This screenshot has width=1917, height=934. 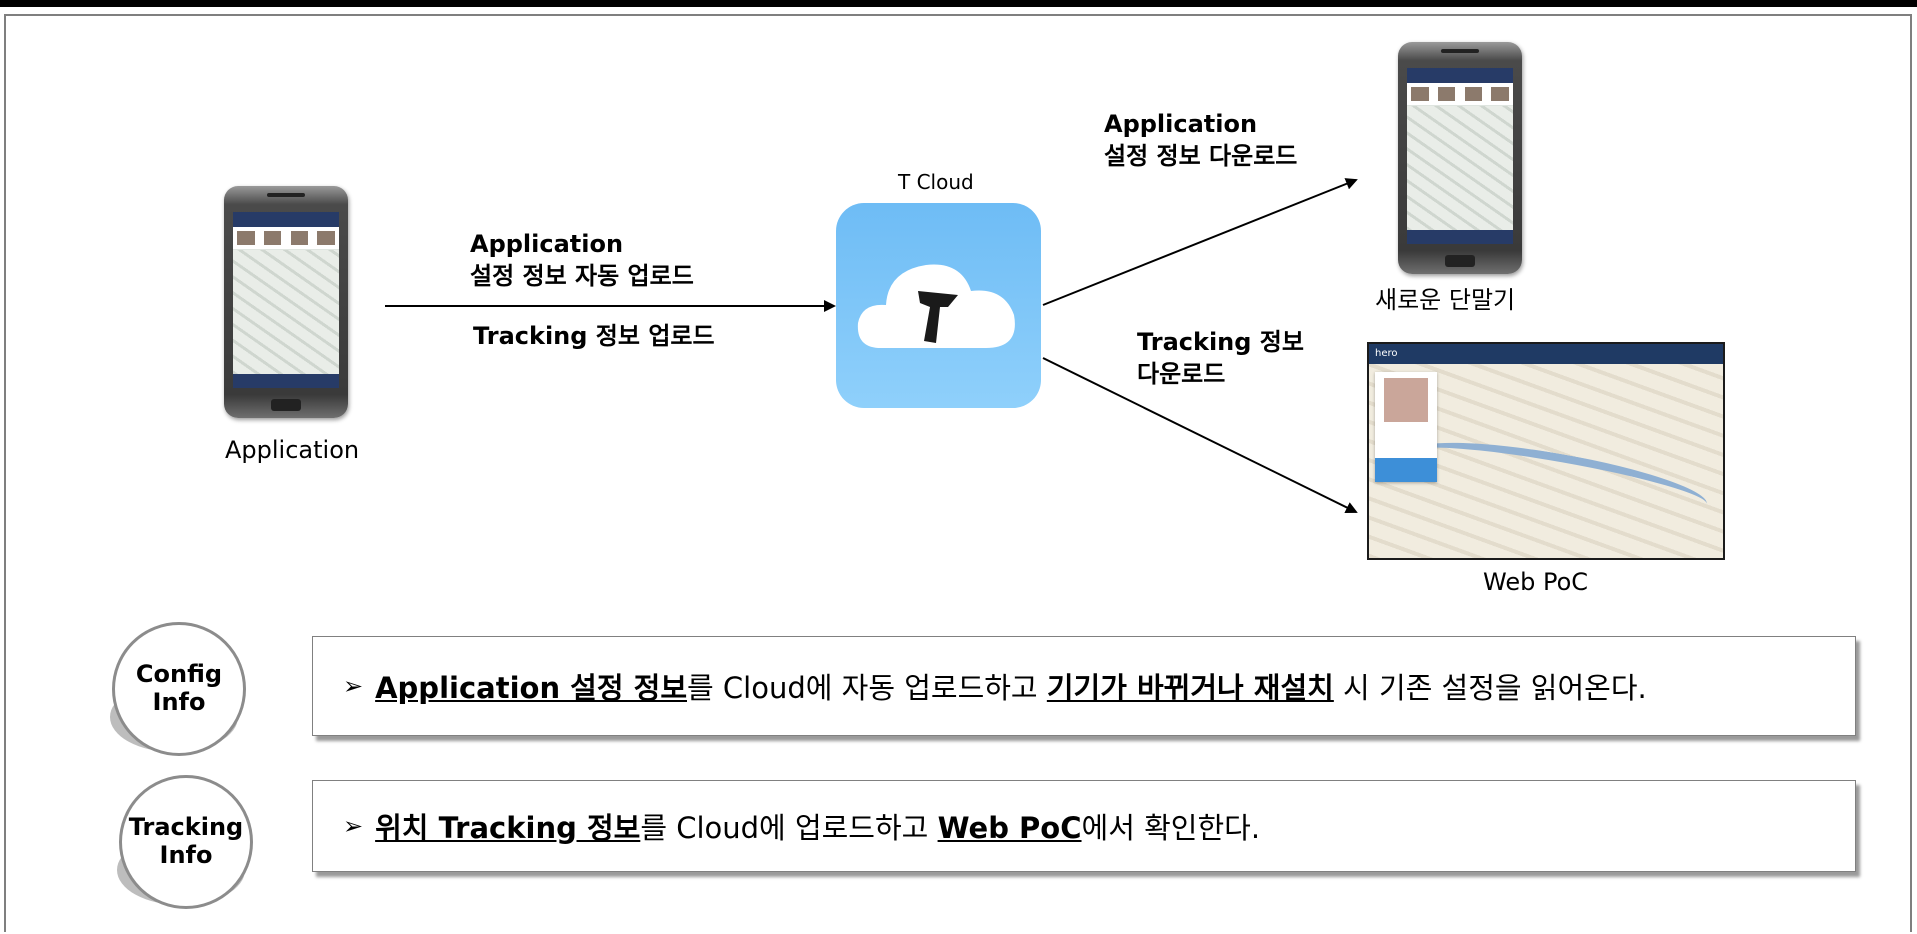 I want to click on tracking-info-badge: Tracking Info, so click(x=186, y=842).